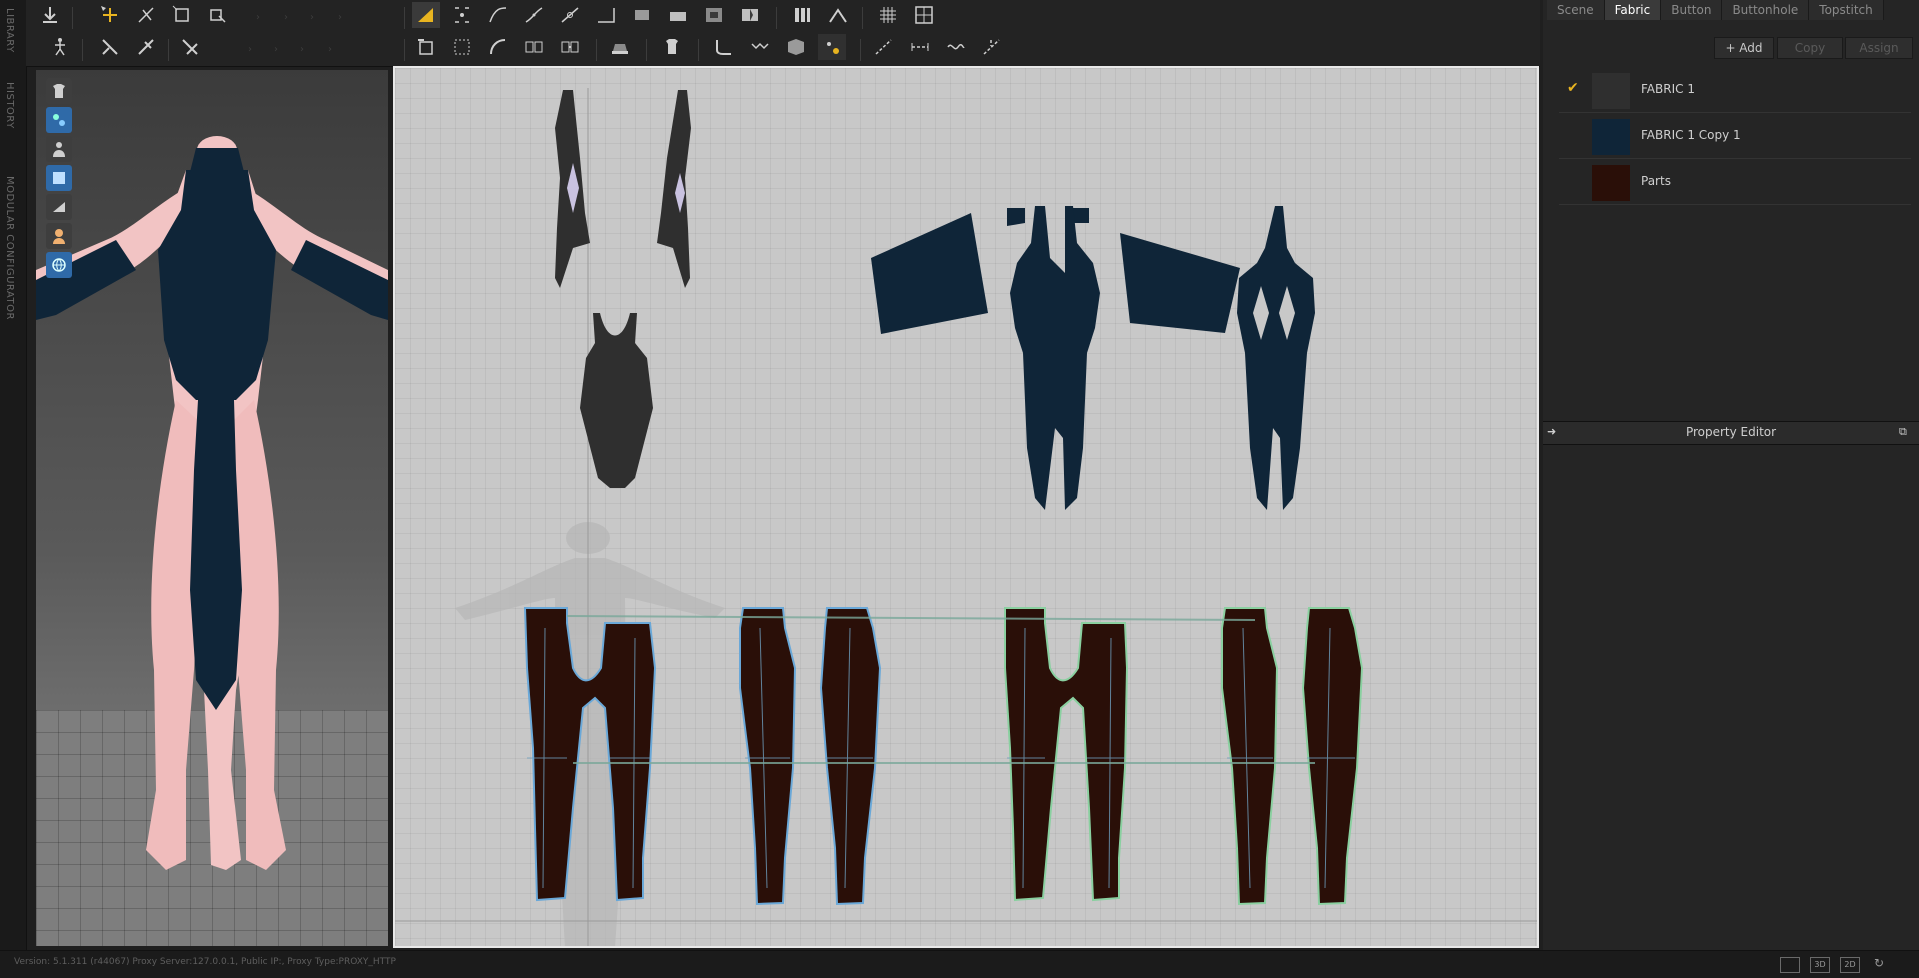 The image size is (1919, 978). I want to click on check-sewing-icon, so click(724, 47).